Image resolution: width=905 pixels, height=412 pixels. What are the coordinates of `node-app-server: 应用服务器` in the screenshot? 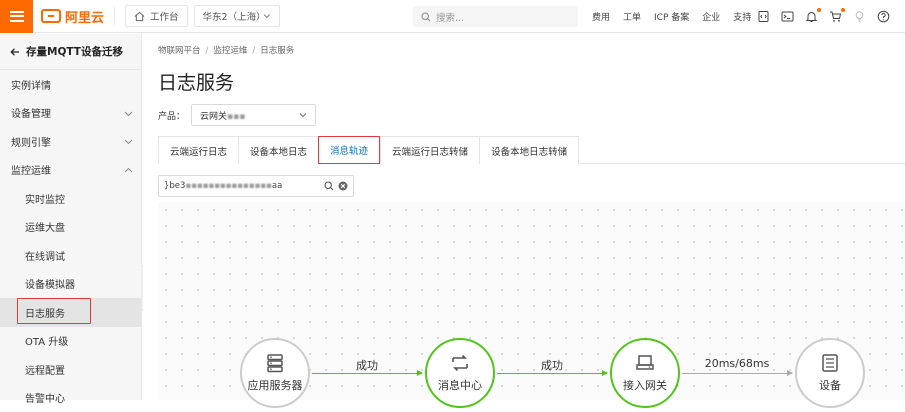 It's located at (275, 373).